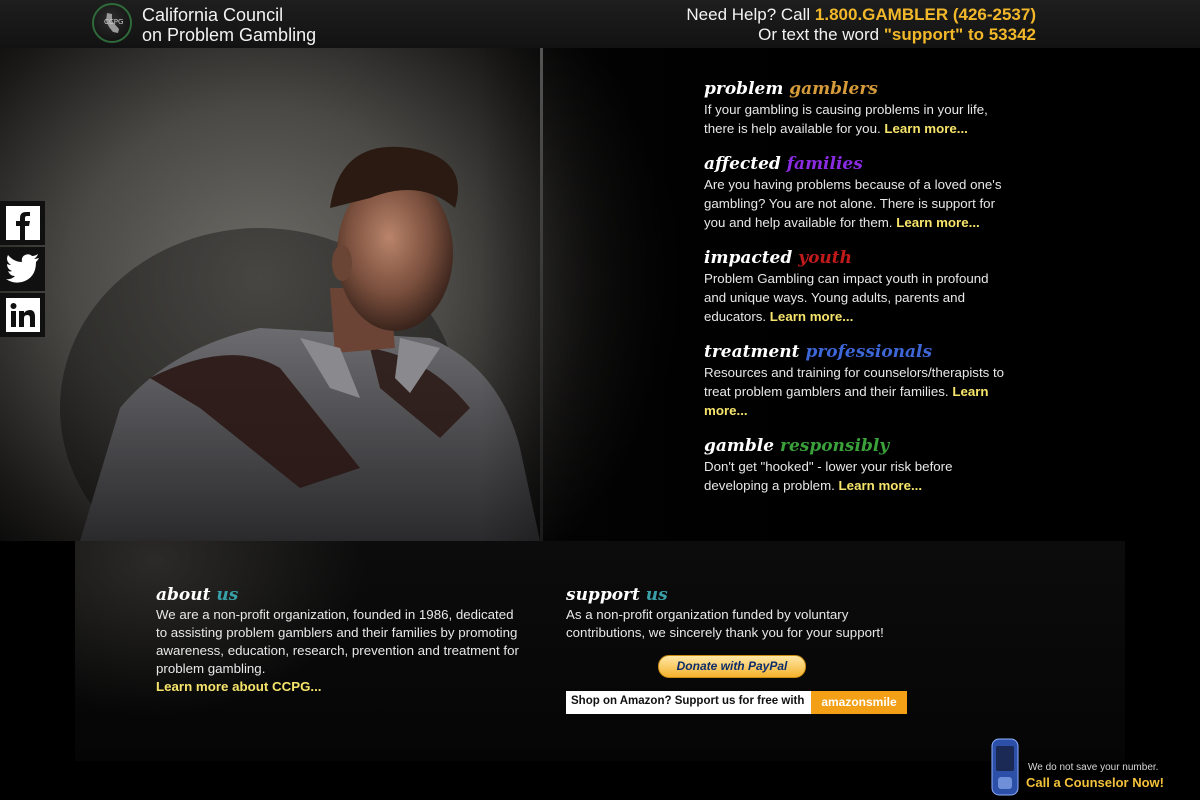  I want to click on help-prefix: Need Help? Call, so click(750, 14).